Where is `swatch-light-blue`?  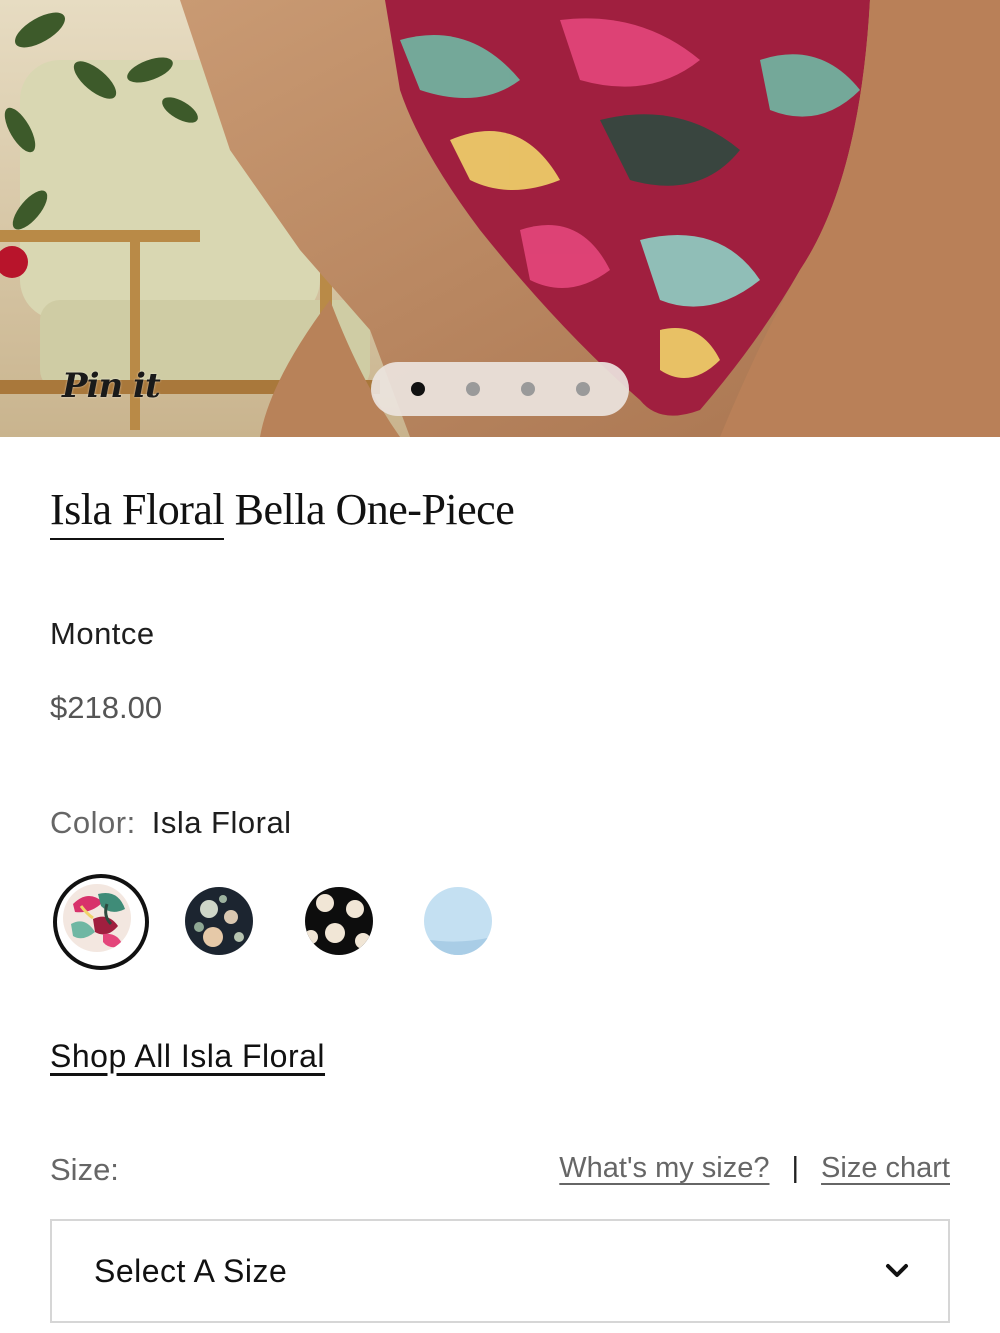
swatch-light-blue is located at coordinates (458, 921).